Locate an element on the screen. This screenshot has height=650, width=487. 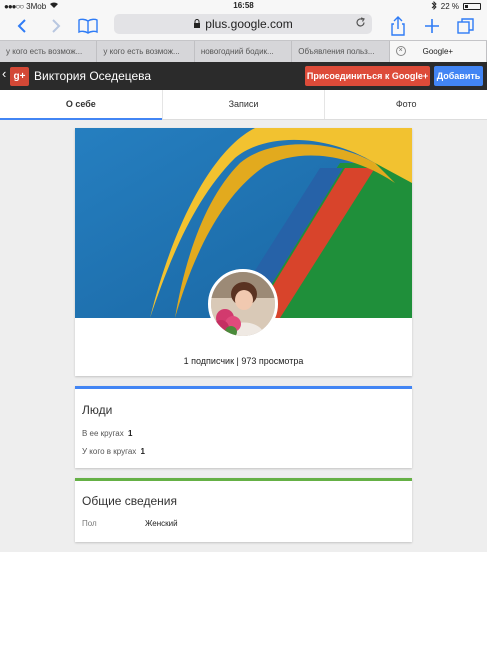
tab-posts: Записи is located at coordinates (244, 104).